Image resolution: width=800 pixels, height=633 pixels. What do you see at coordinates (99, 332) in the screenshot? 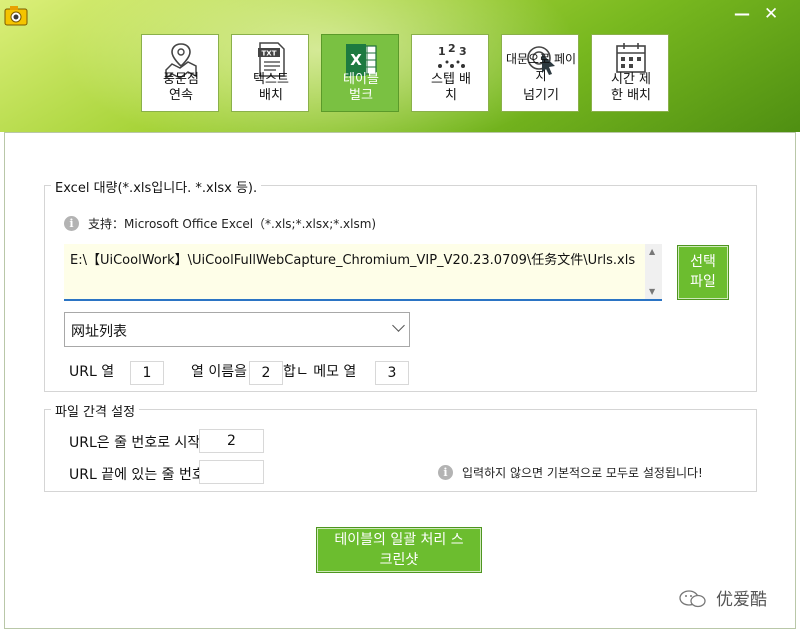
I see `sheet-select-value: 网址列表` at bounding box center [99, 332].